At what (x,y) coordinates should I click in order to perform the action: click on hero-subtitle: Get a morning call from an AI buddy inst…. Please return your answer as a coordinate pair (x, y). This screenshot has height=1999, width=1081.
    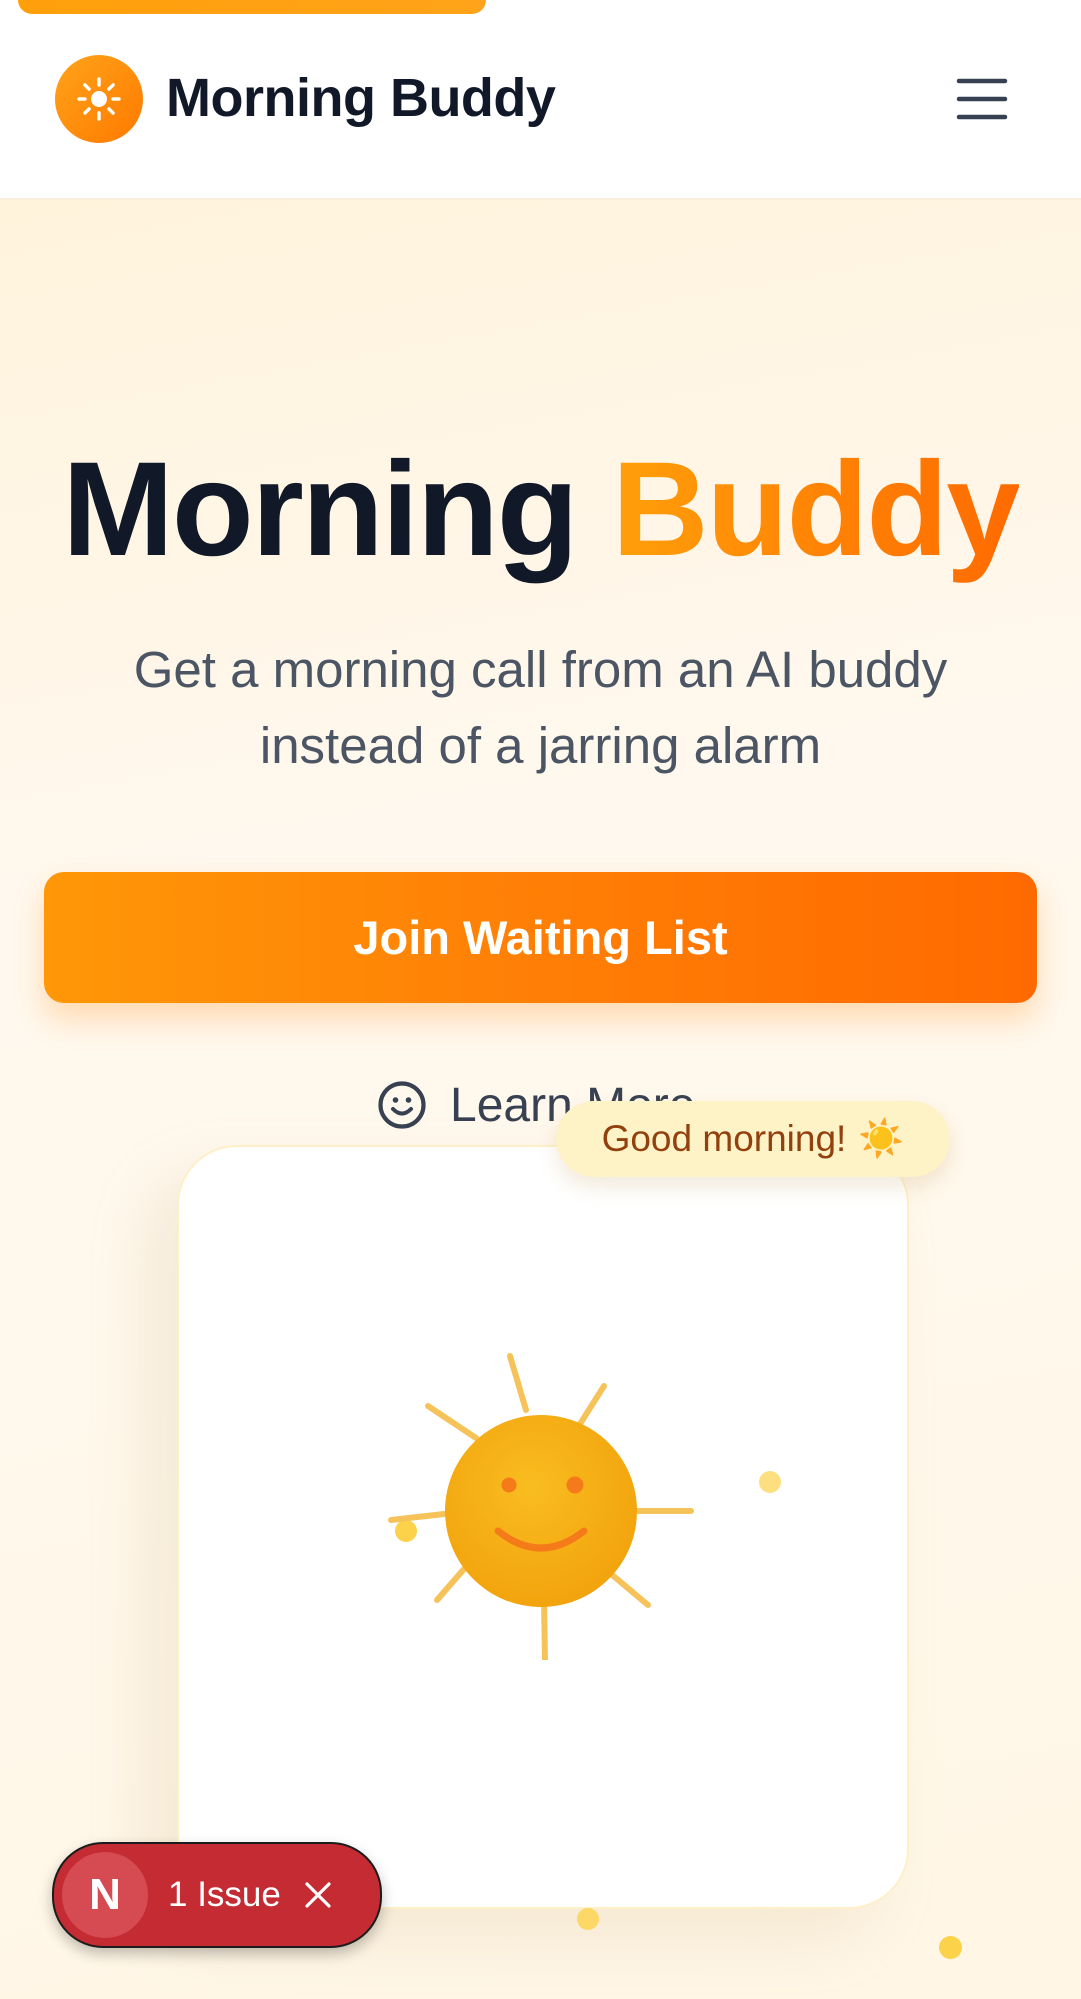
    Looking at the image, I should click on (540, 707).